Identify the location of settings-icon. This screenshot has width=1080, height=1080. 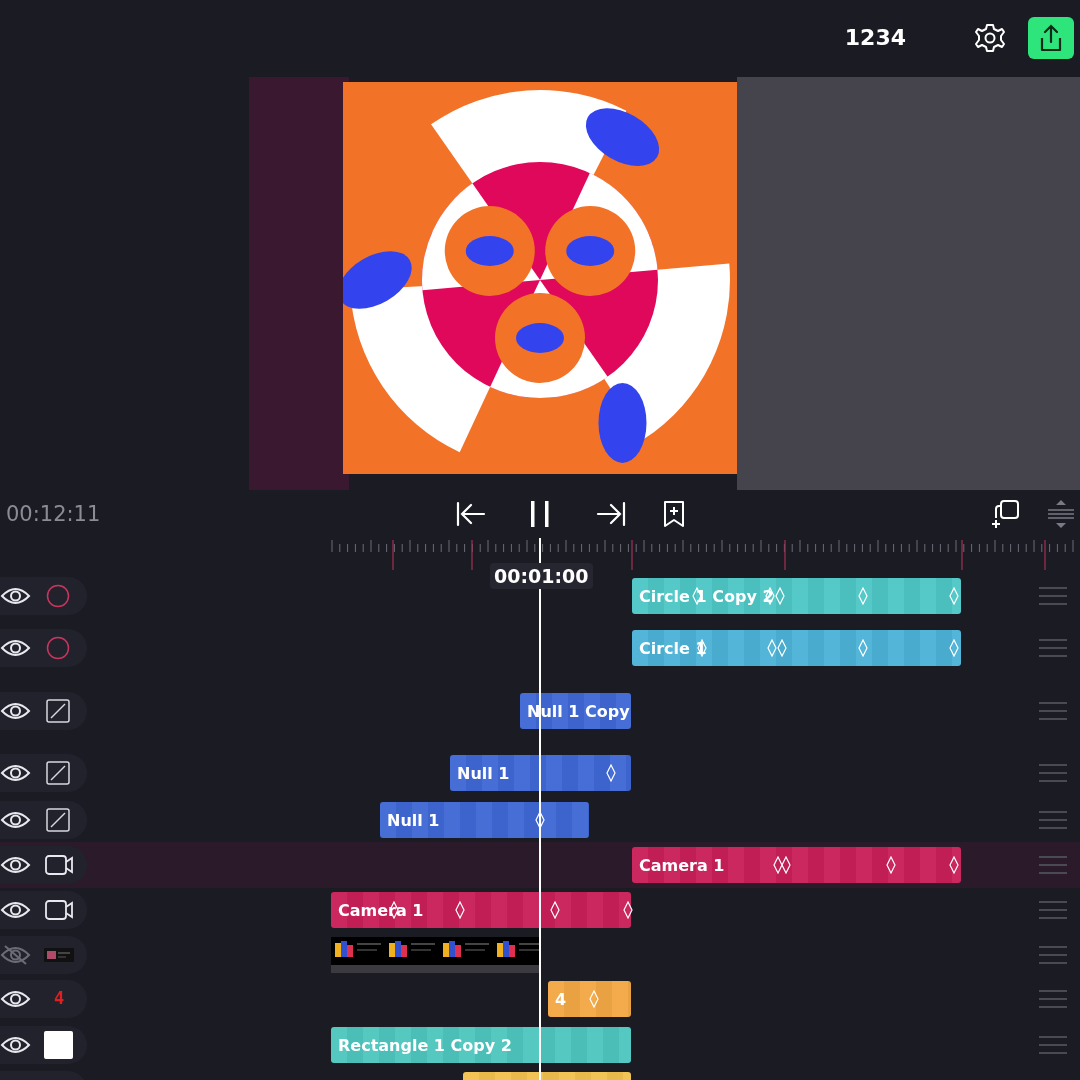
(990, 37).